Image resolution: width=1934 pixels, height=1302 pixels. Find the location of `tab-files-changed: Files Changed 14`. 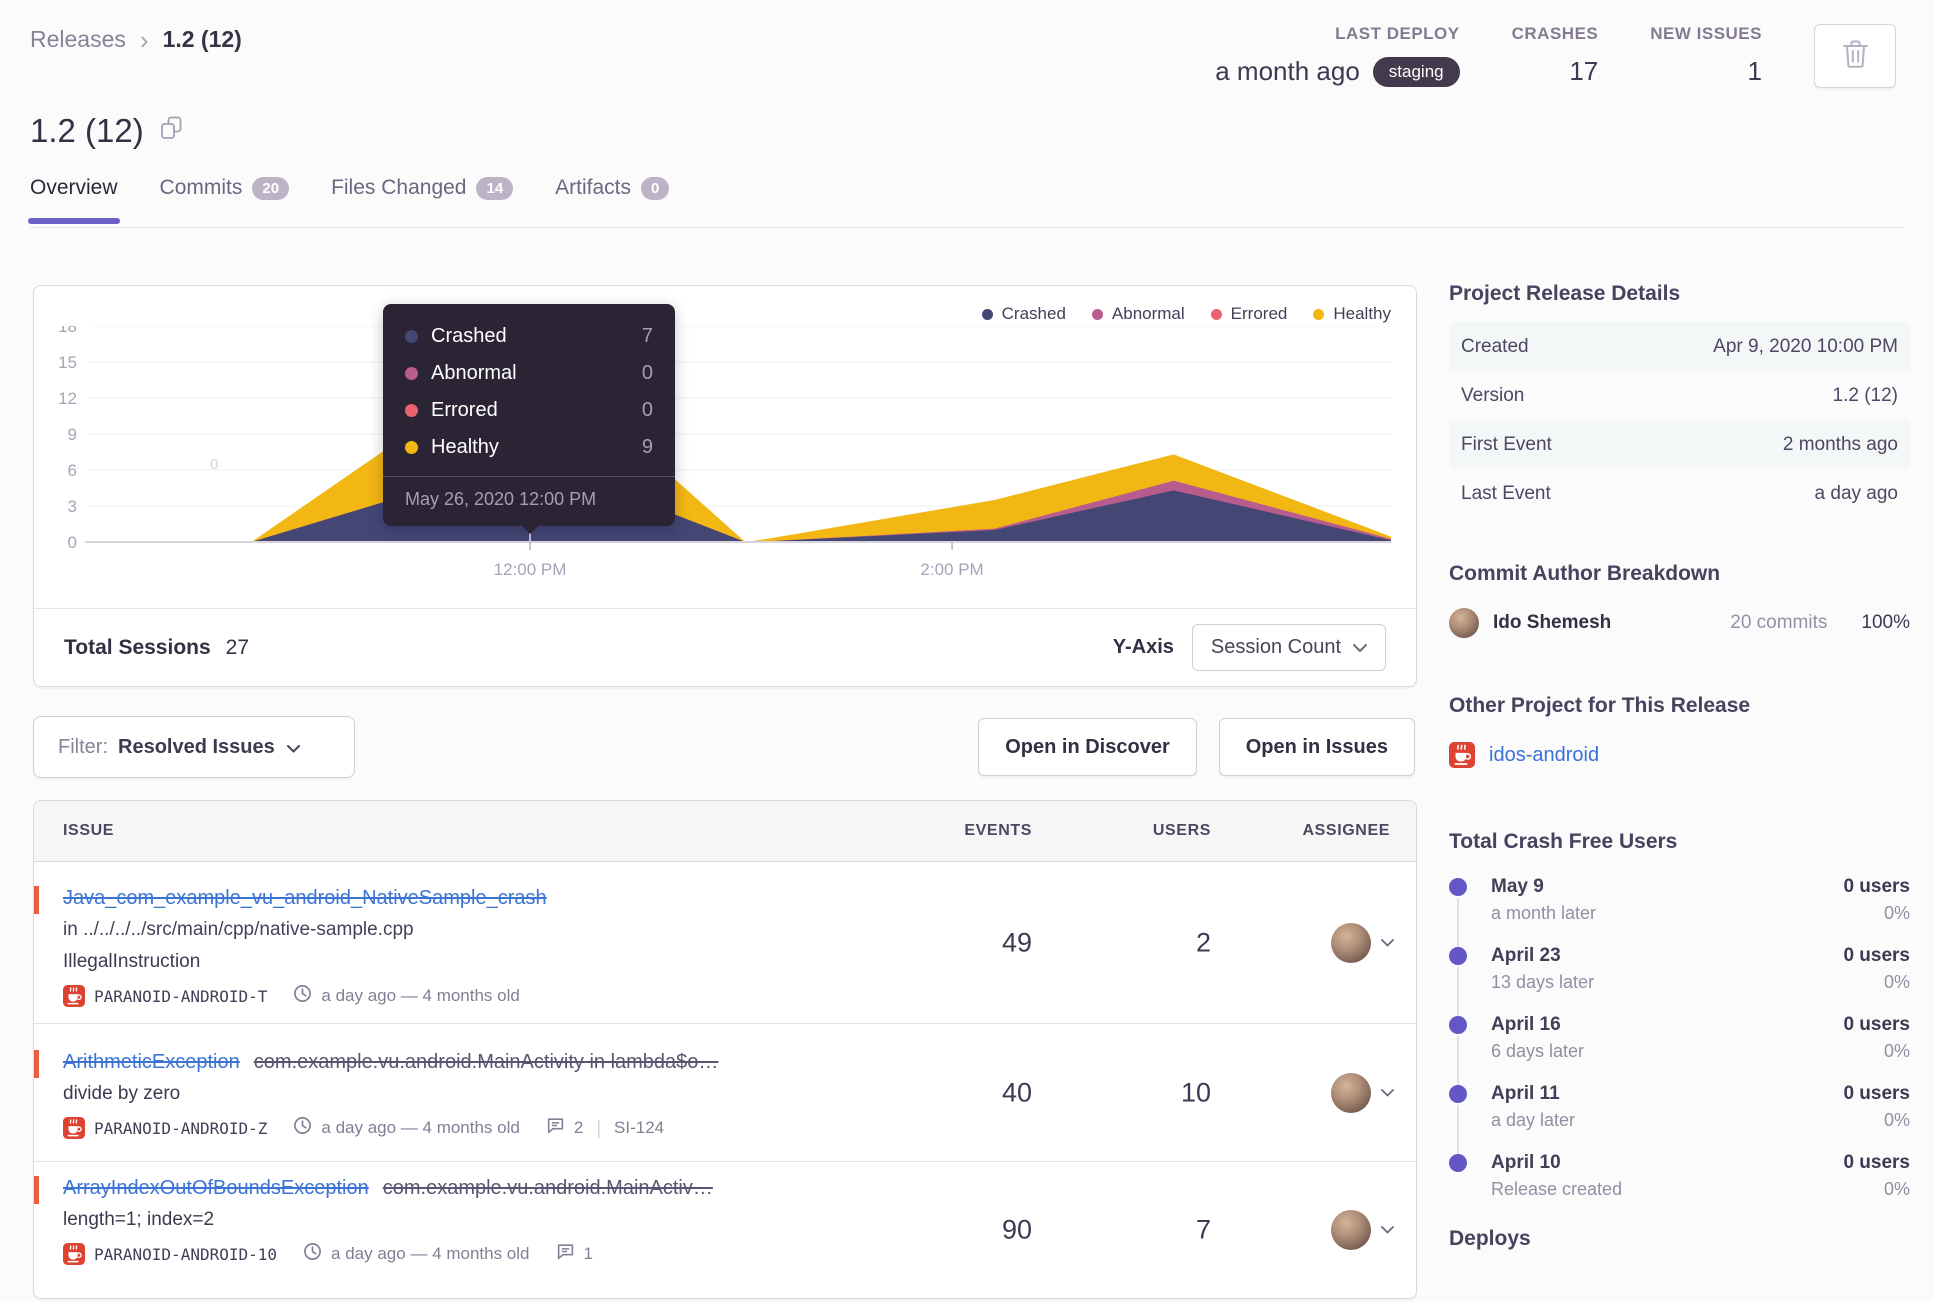

tab-files-changed: Files Changed 14 is located at coordinates (422, 199).